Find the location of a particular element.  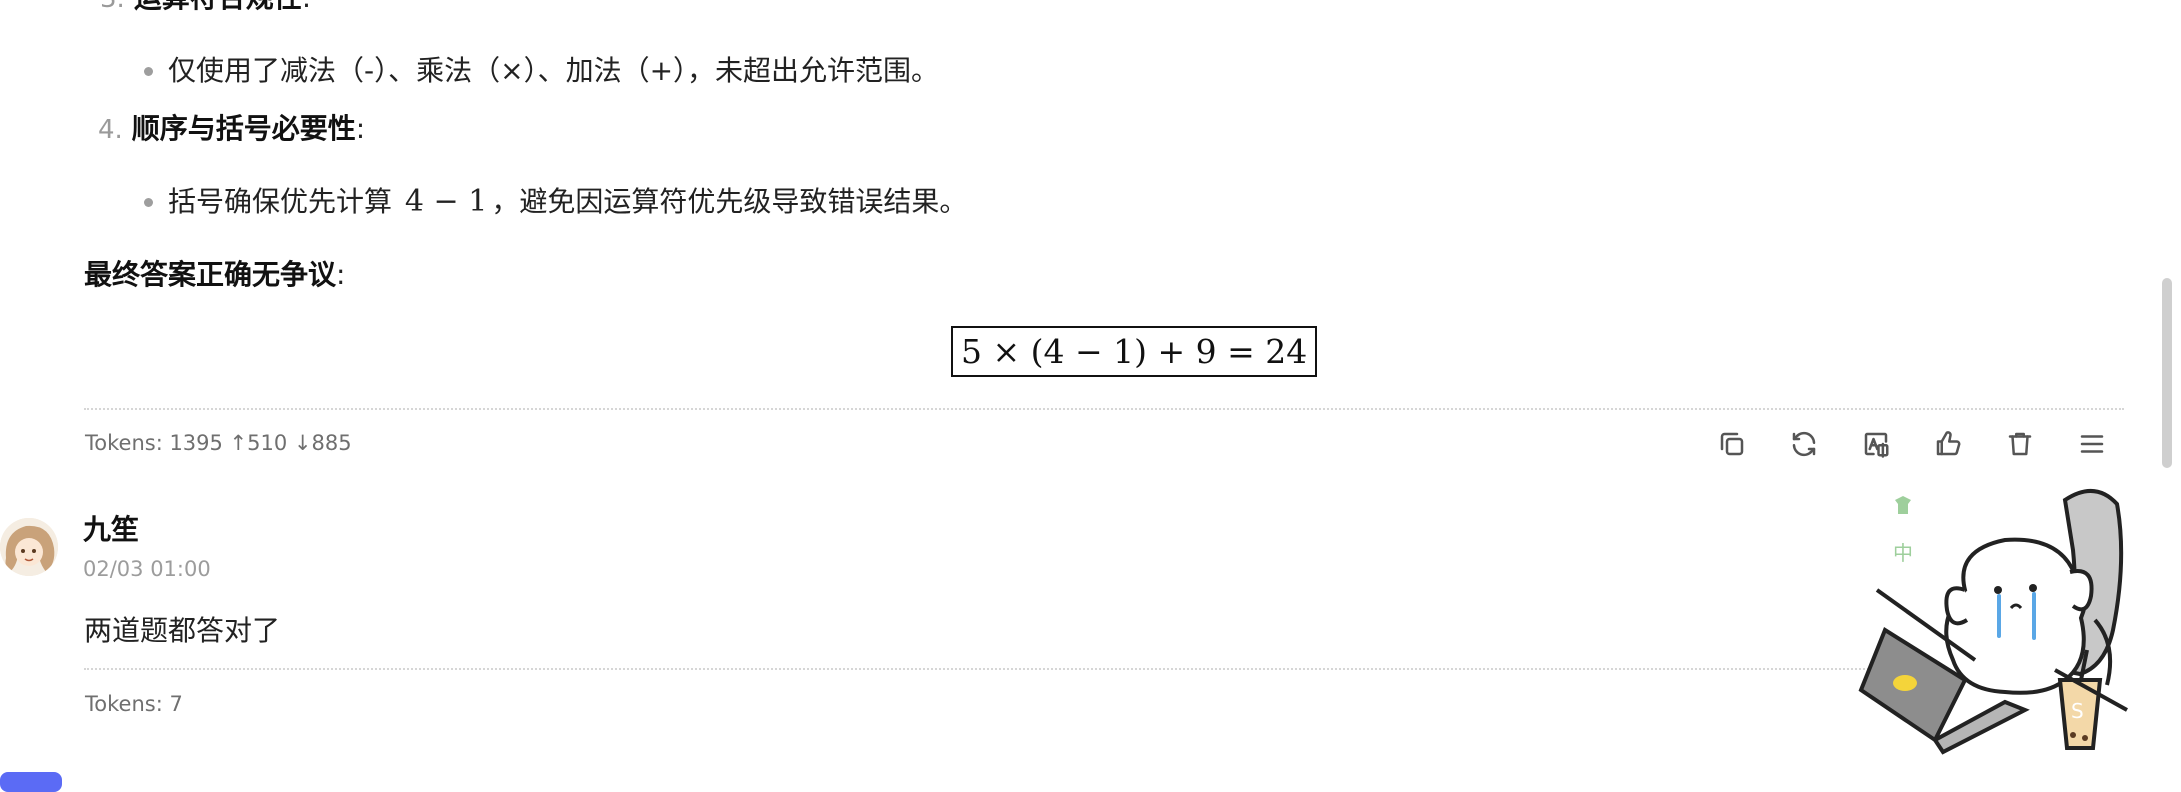

next-message-avatar is located at coordinates (31, 782).